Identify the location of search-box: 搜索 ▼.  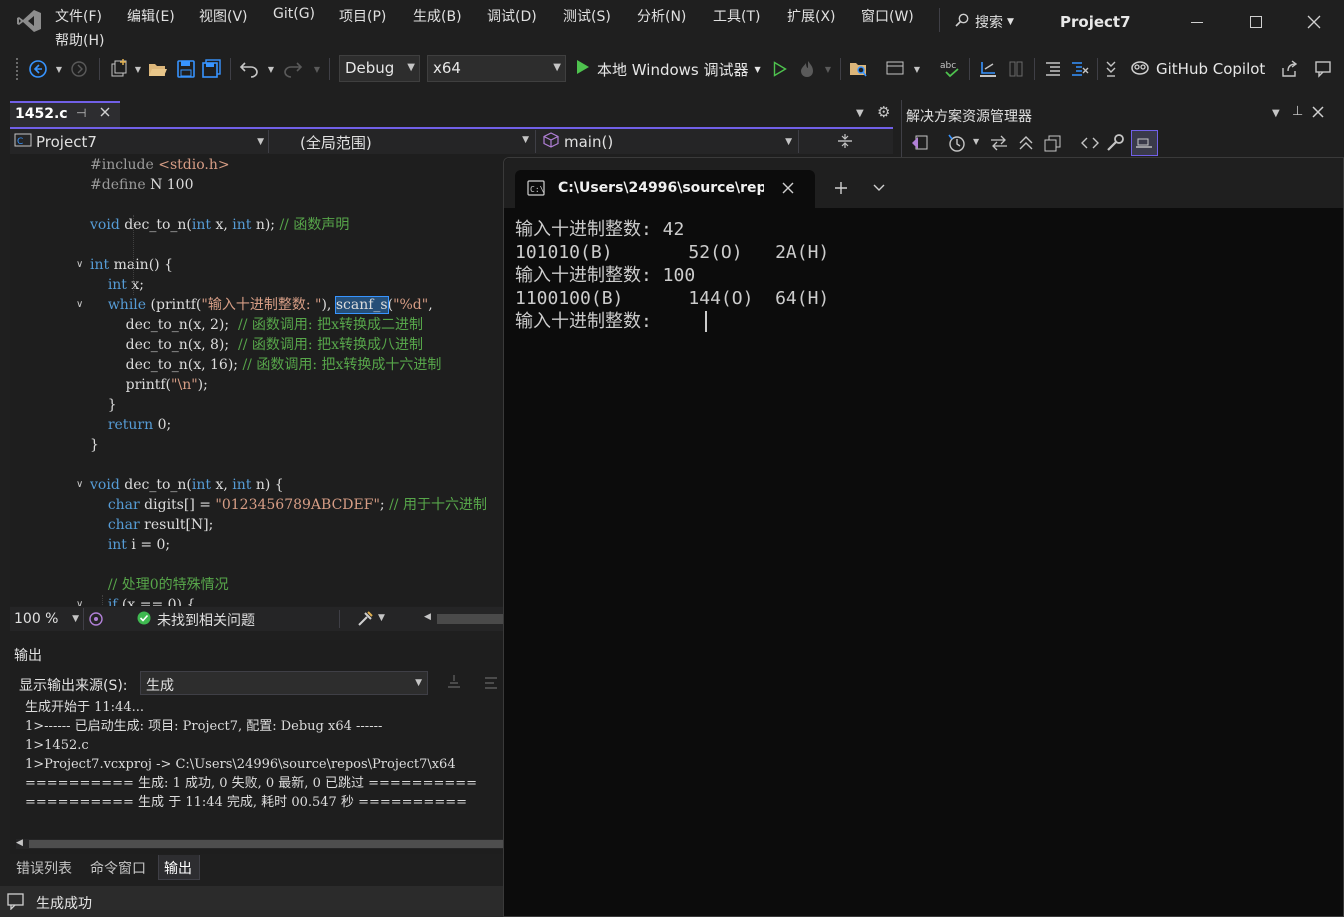
(984, 22).